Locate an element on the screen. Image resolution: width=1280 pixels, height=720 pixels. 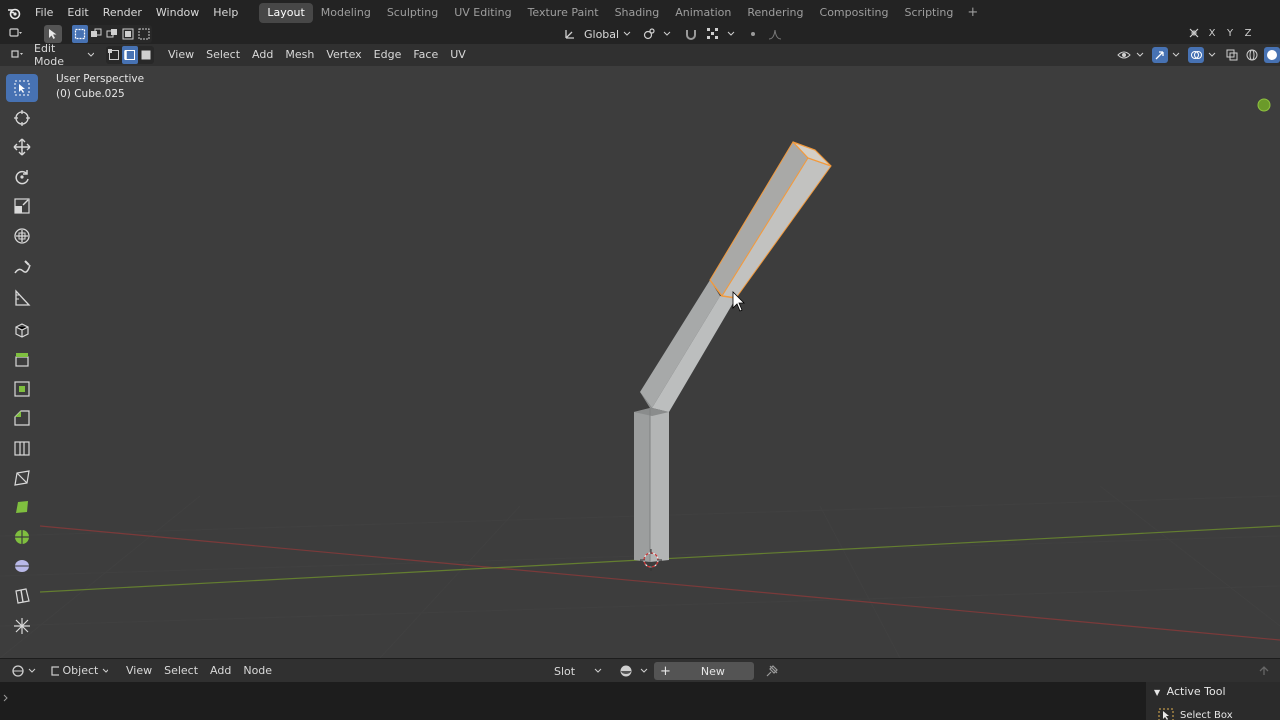
knife-icon is located at coordinates (22, 477).